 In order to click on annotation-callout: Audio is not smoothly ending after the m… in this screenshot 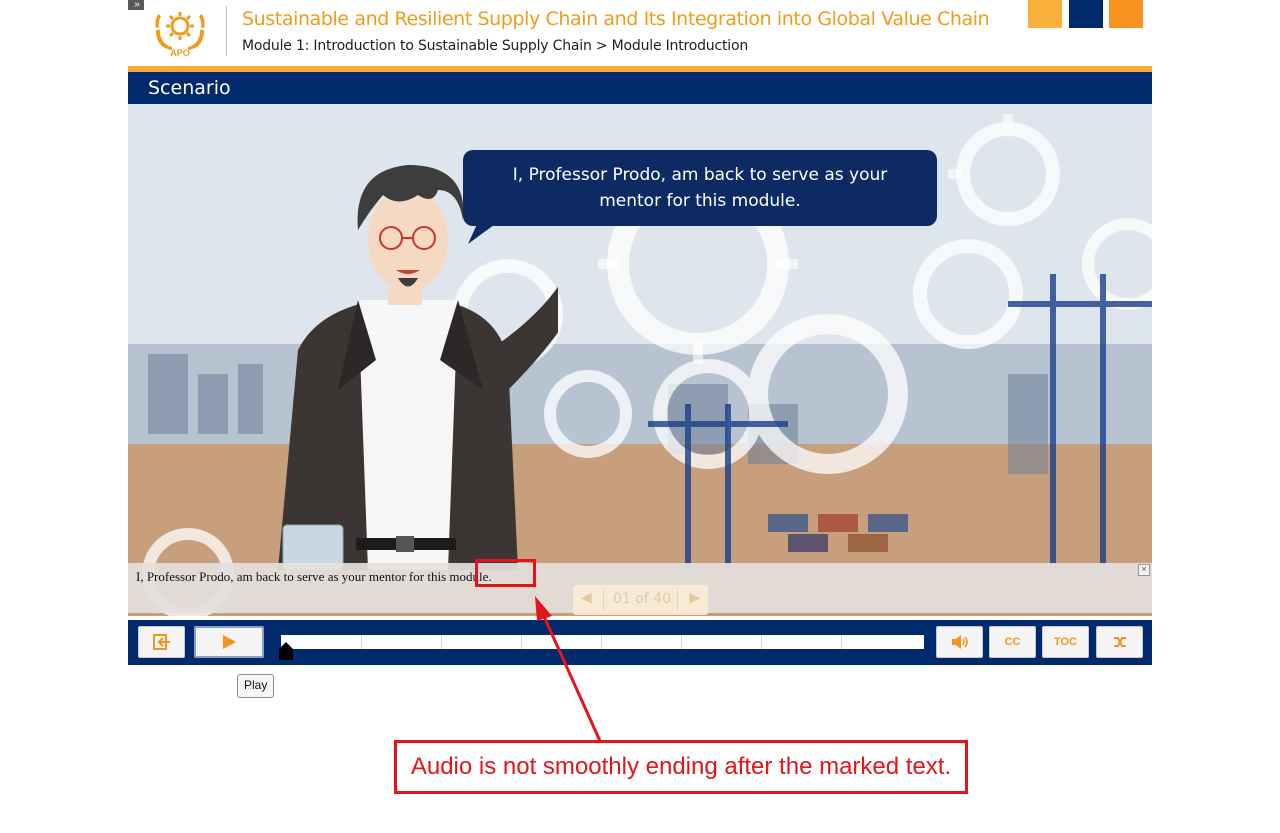, I will do `click(681, 767)`.